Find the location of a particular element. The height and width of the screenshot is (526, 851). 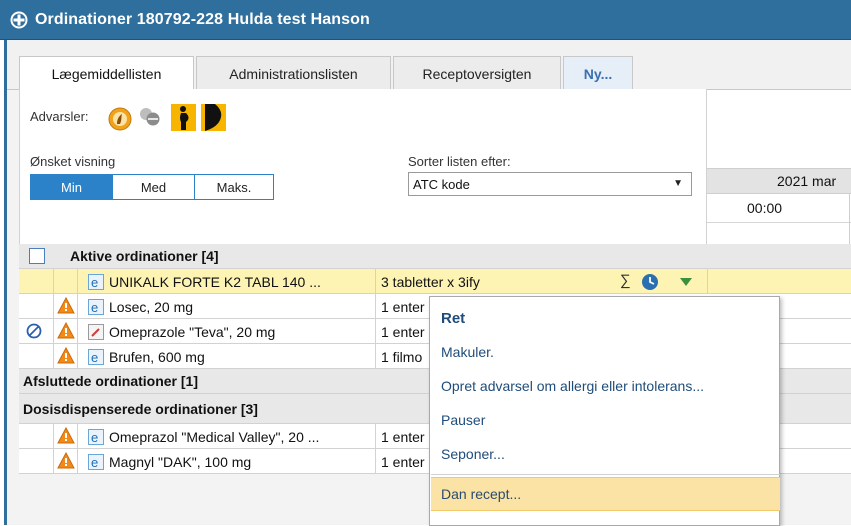

tab-label: Receptoversigten is located at coordinates (477, 73).